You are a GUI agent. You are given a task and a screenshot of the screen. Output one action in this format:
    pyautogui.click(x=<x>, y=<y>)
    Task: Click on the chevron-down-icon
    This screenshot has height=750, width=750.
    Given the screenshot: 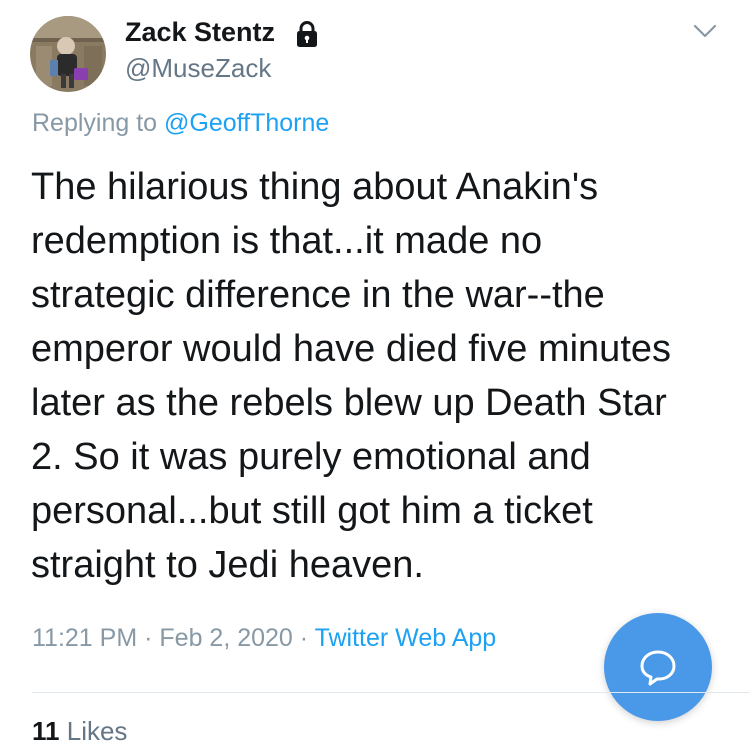 What is the action you would take?
    pyautogui.click(x=705, y=31)
    